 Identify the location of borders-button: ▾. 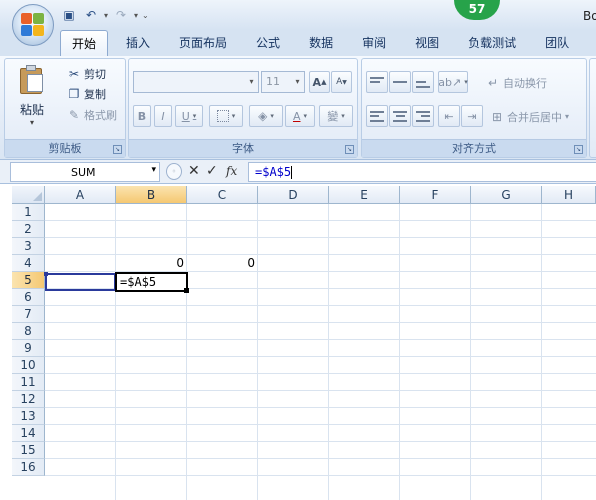
(226, 116).